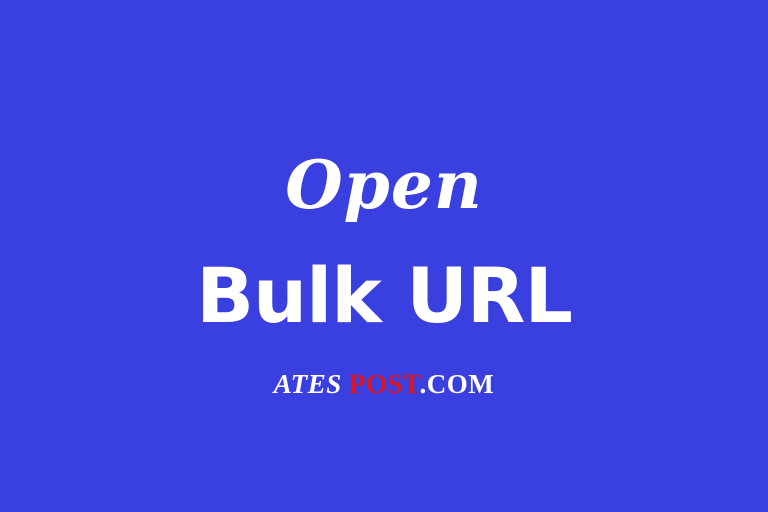 The image size is (768, 512). What do you see at coordinates (384, 185) in the screenshot?
I see `headline-open: Open` at bounding box center [384, 185].